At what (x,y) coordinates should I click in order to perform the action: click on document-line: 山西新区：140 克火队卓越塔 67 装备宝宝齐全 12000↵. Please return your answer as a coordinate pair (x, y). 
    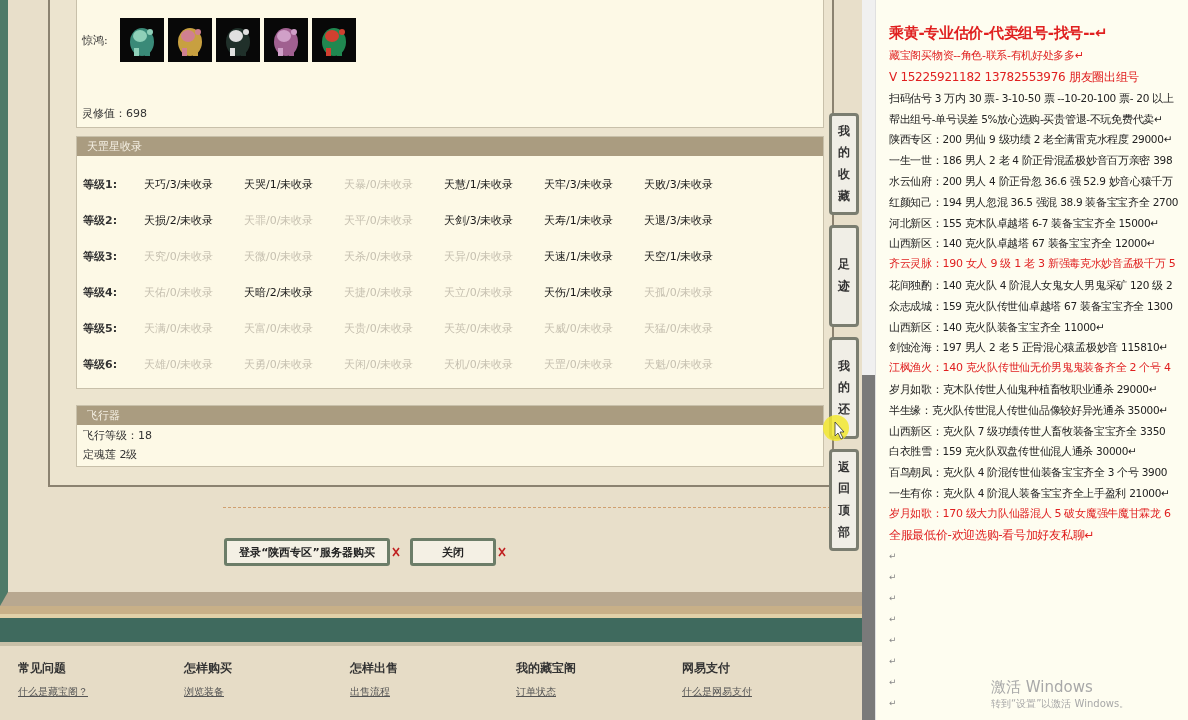
    Looking at the image, I should click on (1023, 244).